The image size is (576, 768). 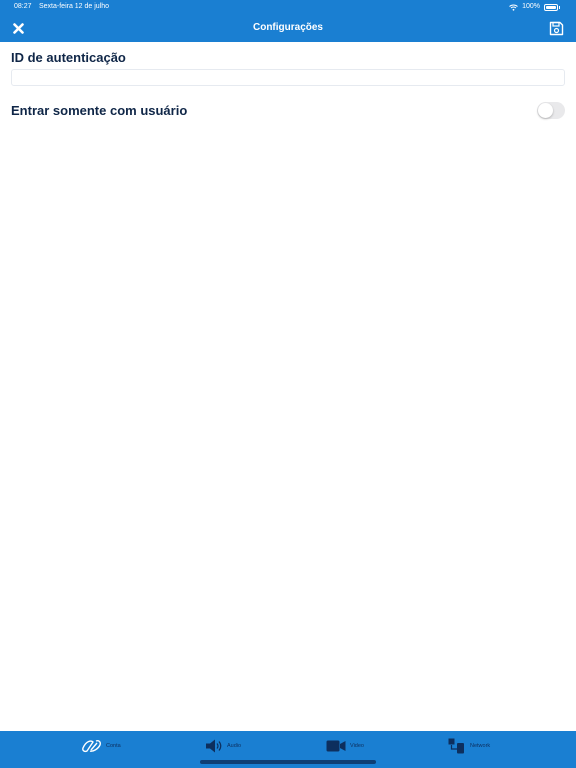 What do you see at coordinates (288, 77) in the screenshot?
I see `auth-id-input` at bounding box center [288, 77].